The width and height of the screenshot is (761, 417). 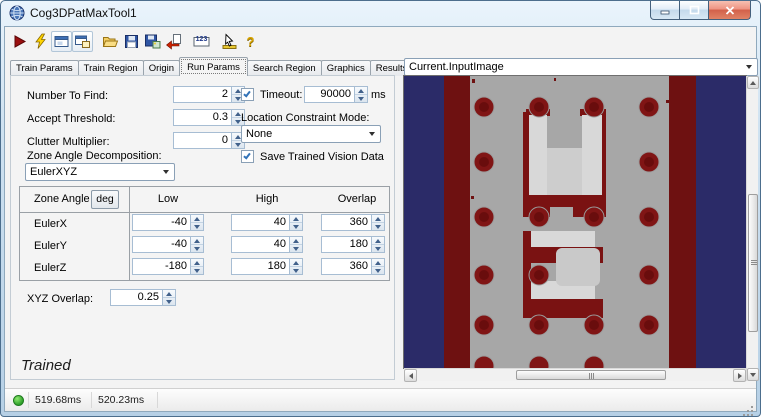 What do you see at coordinates (201, 39) in the screenshot?
I see `results-123-text: 123` at bounding box center [201, 39].